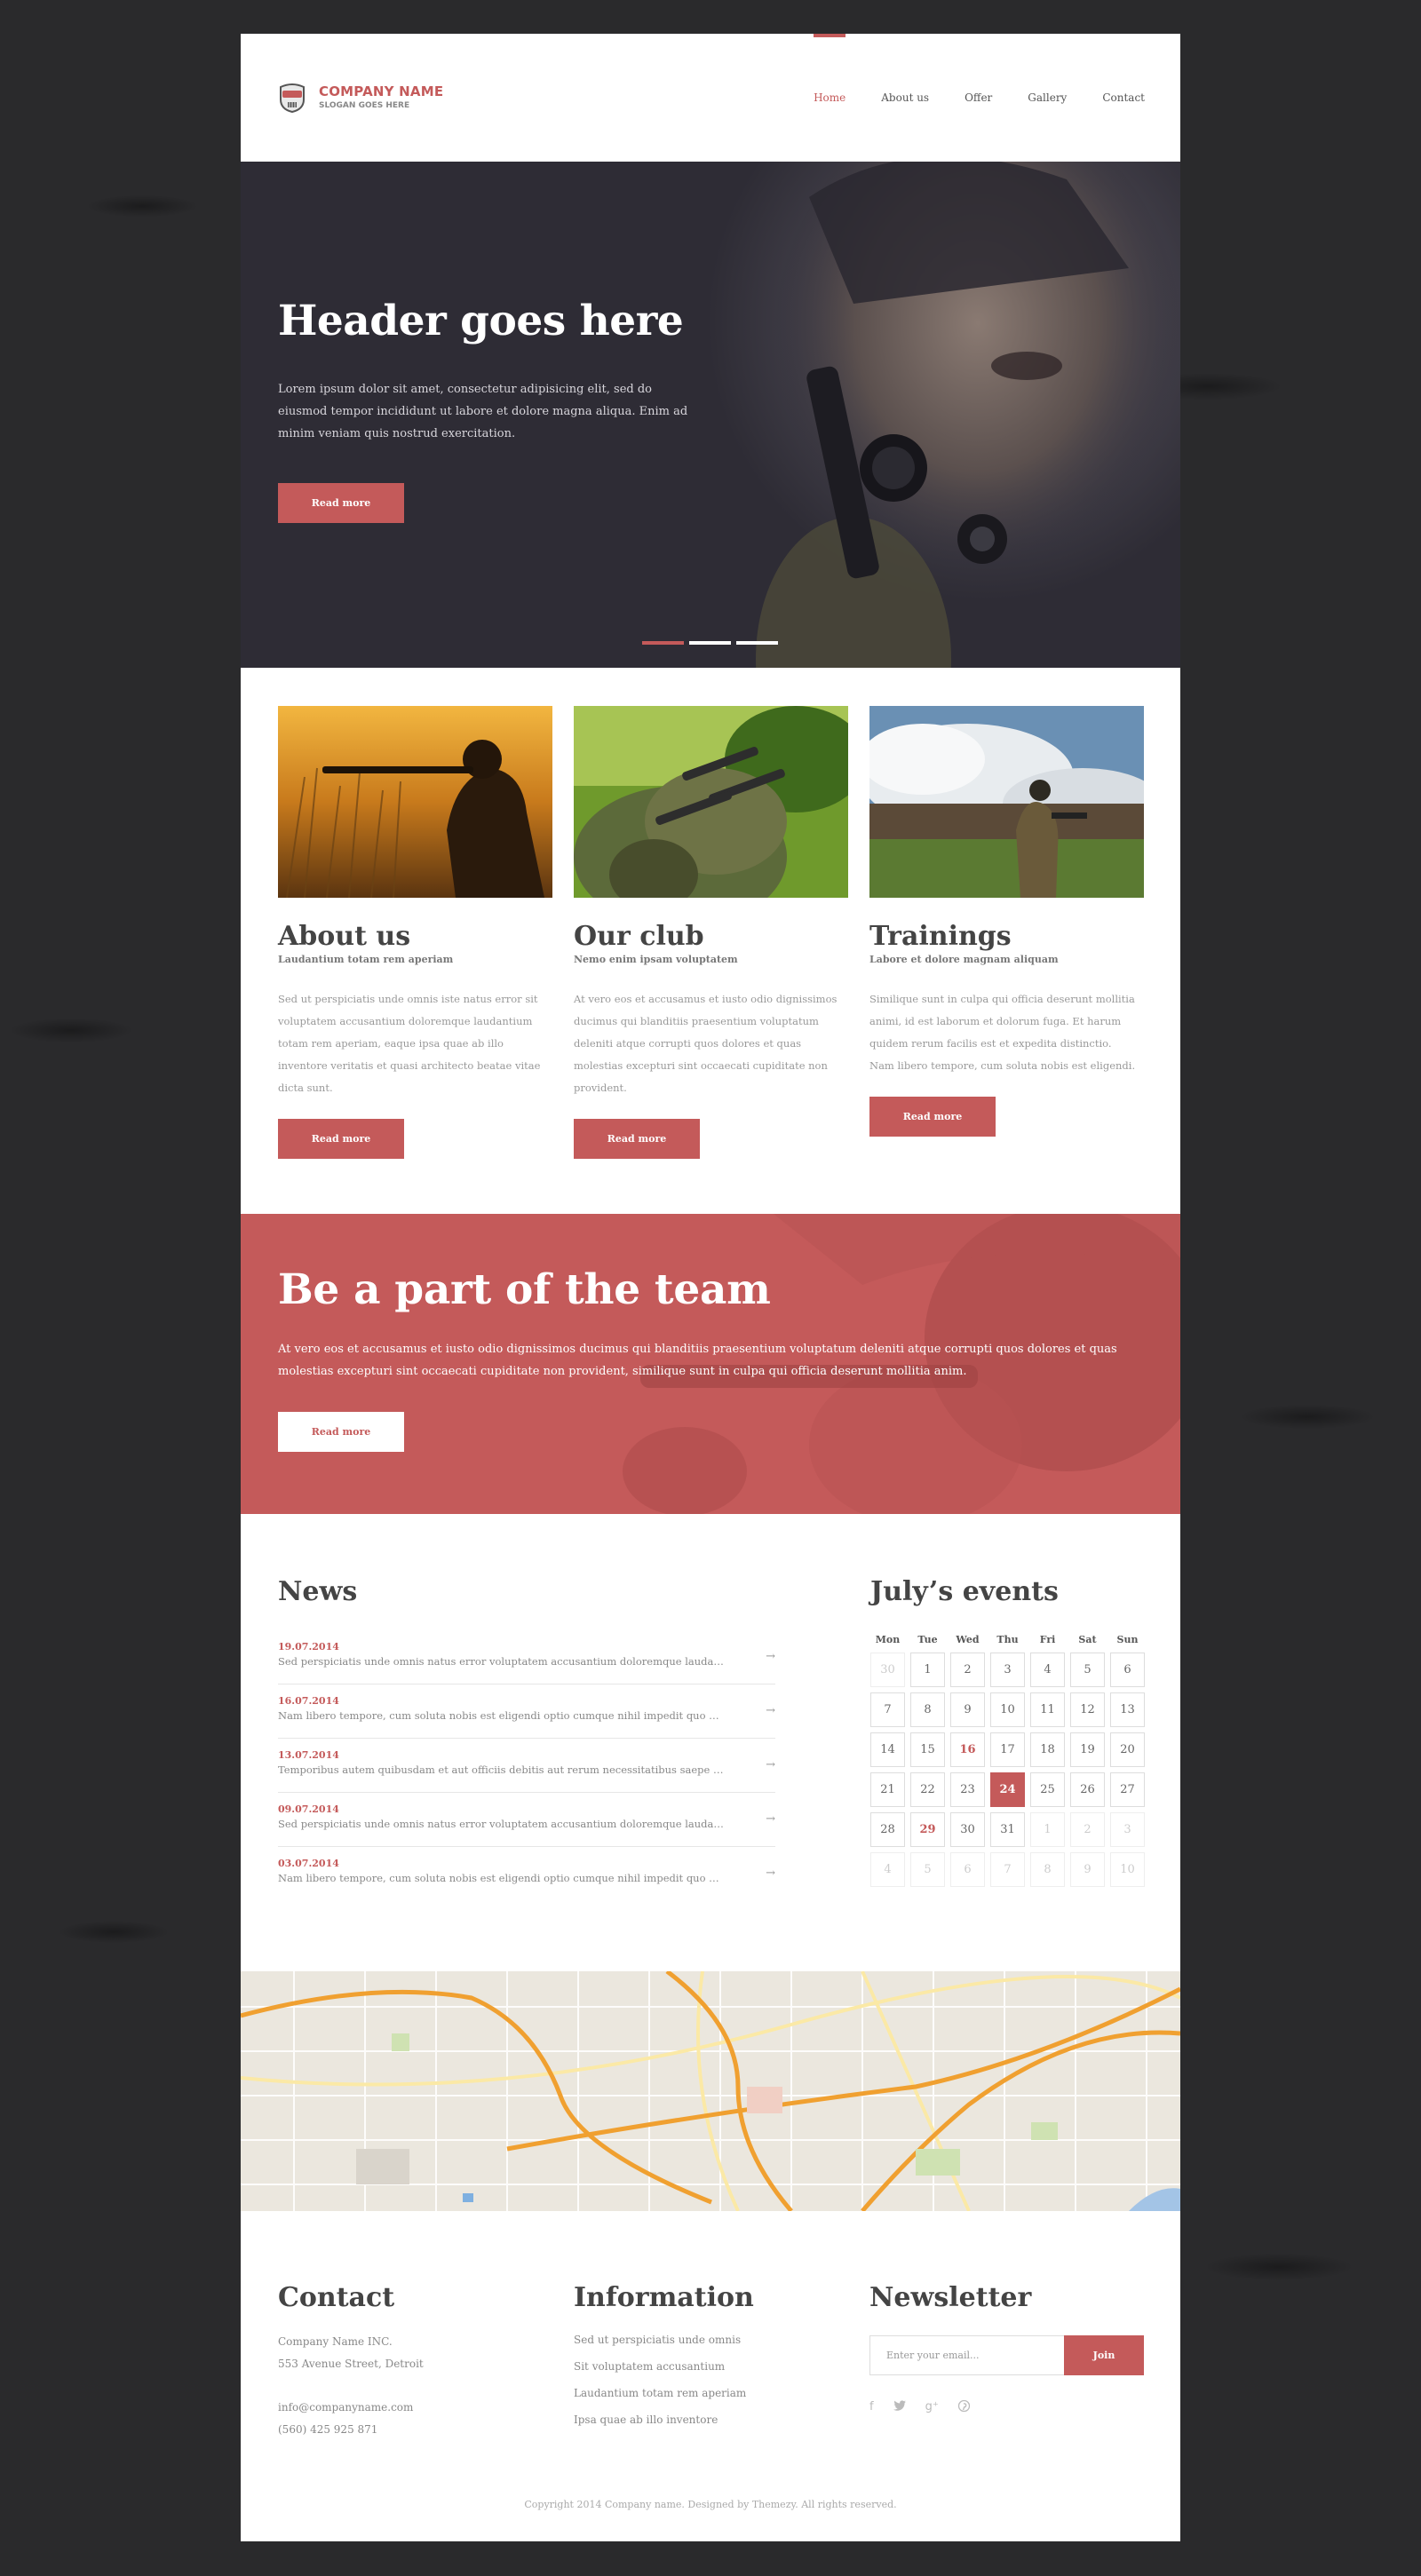 This screenshot has height=2576, width=1421. I want to click on google-plus-icon: g⁺, so click(932, 2407).